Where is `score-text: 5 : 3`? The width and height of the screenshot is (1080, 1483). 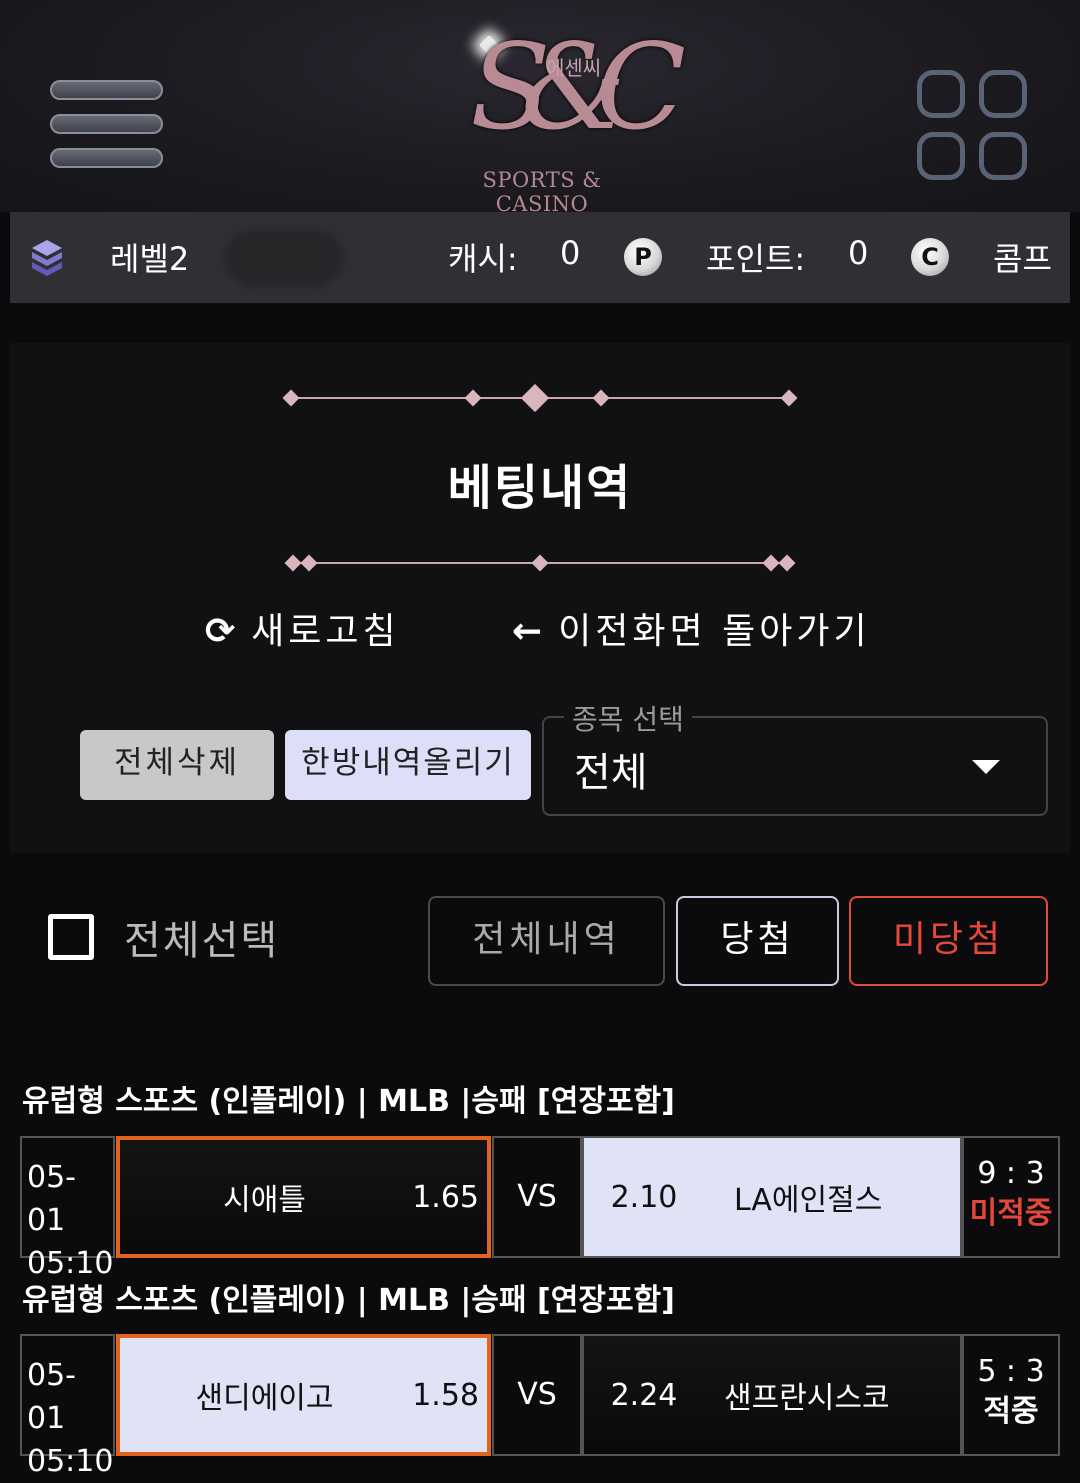
score-text: 5 : 3 is located at coordinates (1011, 1371).